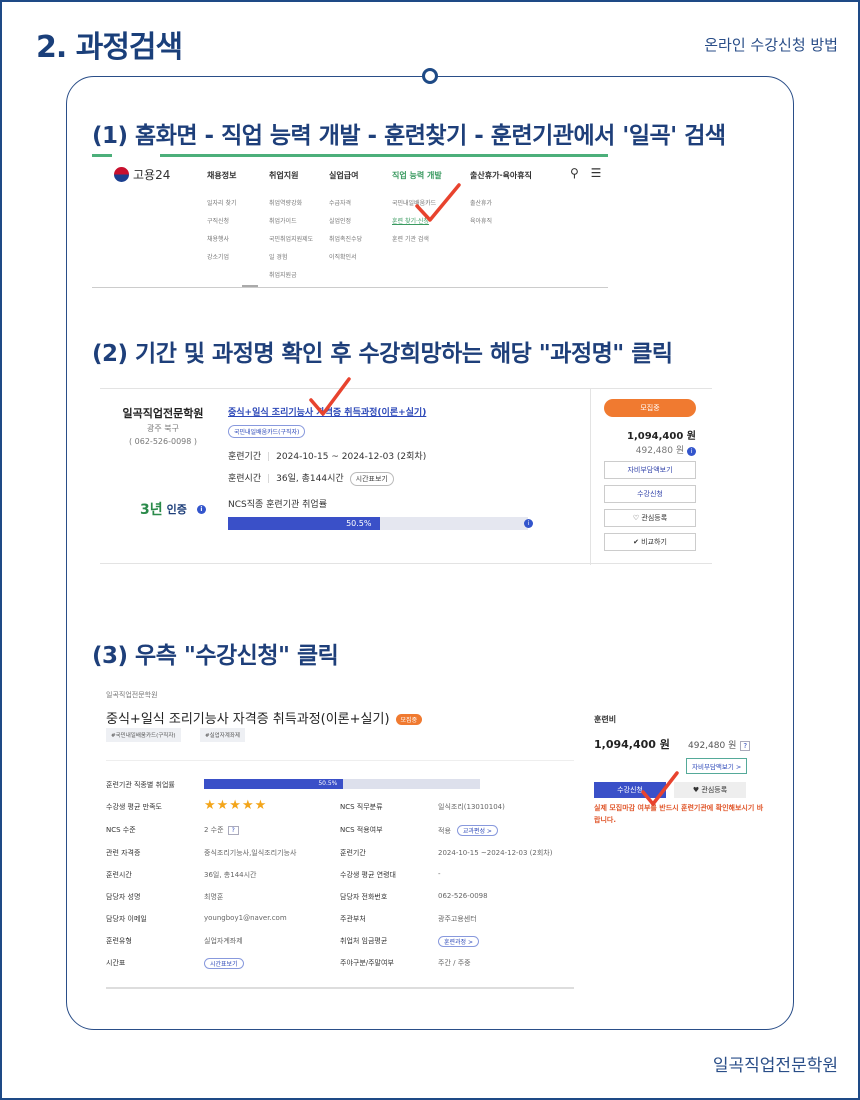 The width and height of the screenshot is (860, 1100). What do you see at coordinates (660, 789) in the screenshot?
I see `check-mark-icon` at bounding box center [660, 789].